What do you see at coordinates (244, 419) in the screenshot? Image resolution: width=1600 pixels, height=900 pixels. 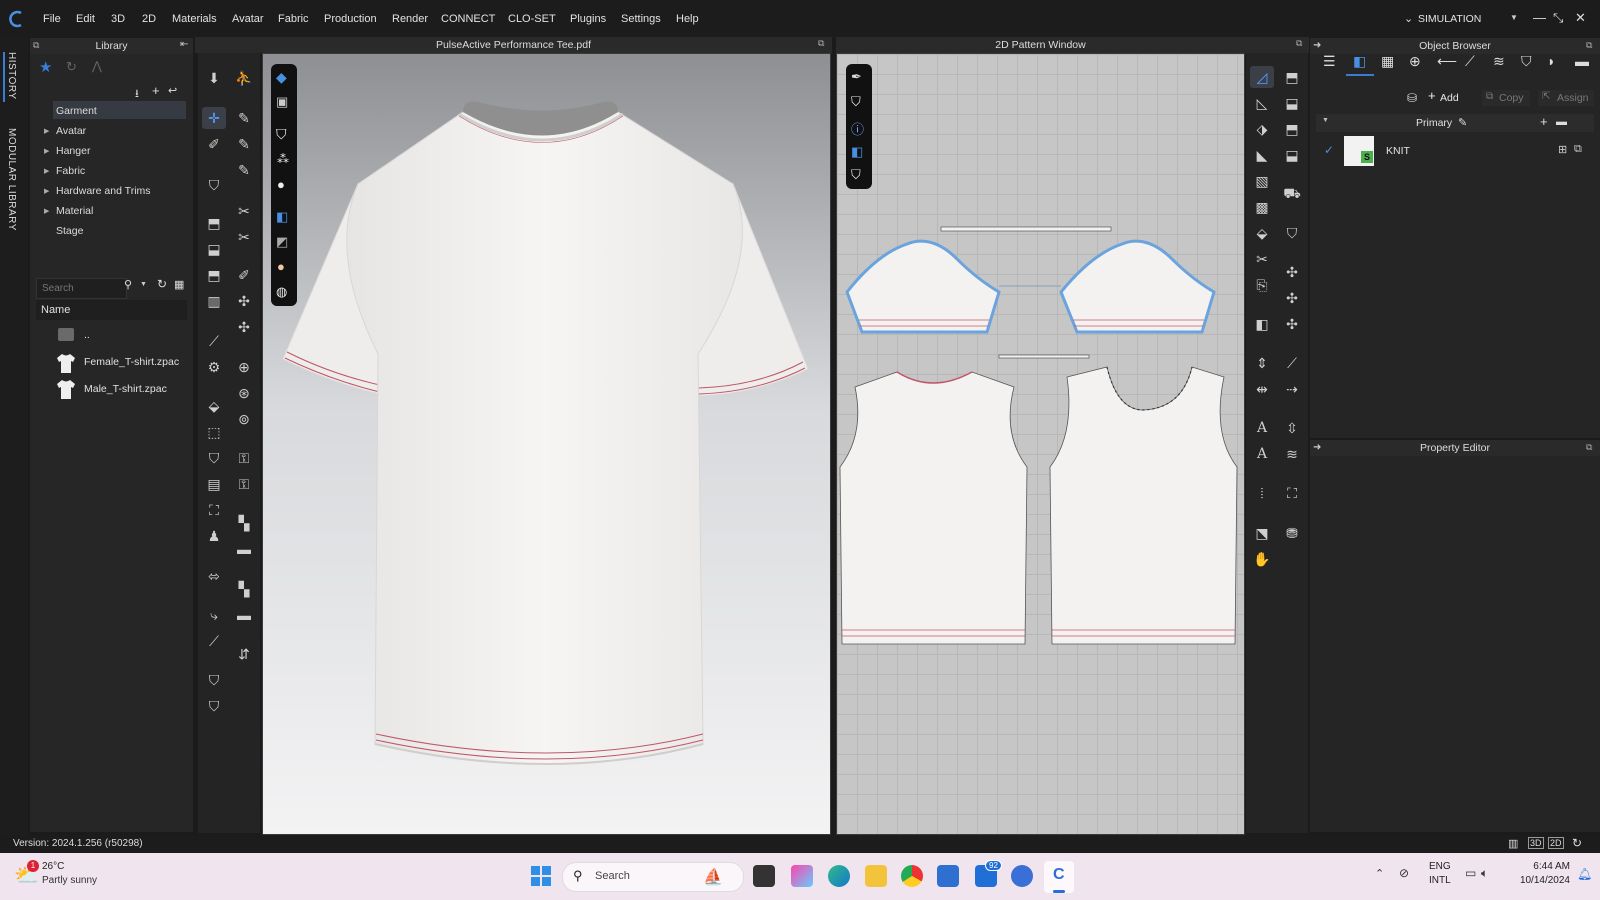 I see `graphic-icon: ⊚` at bounding box center [244, 419].